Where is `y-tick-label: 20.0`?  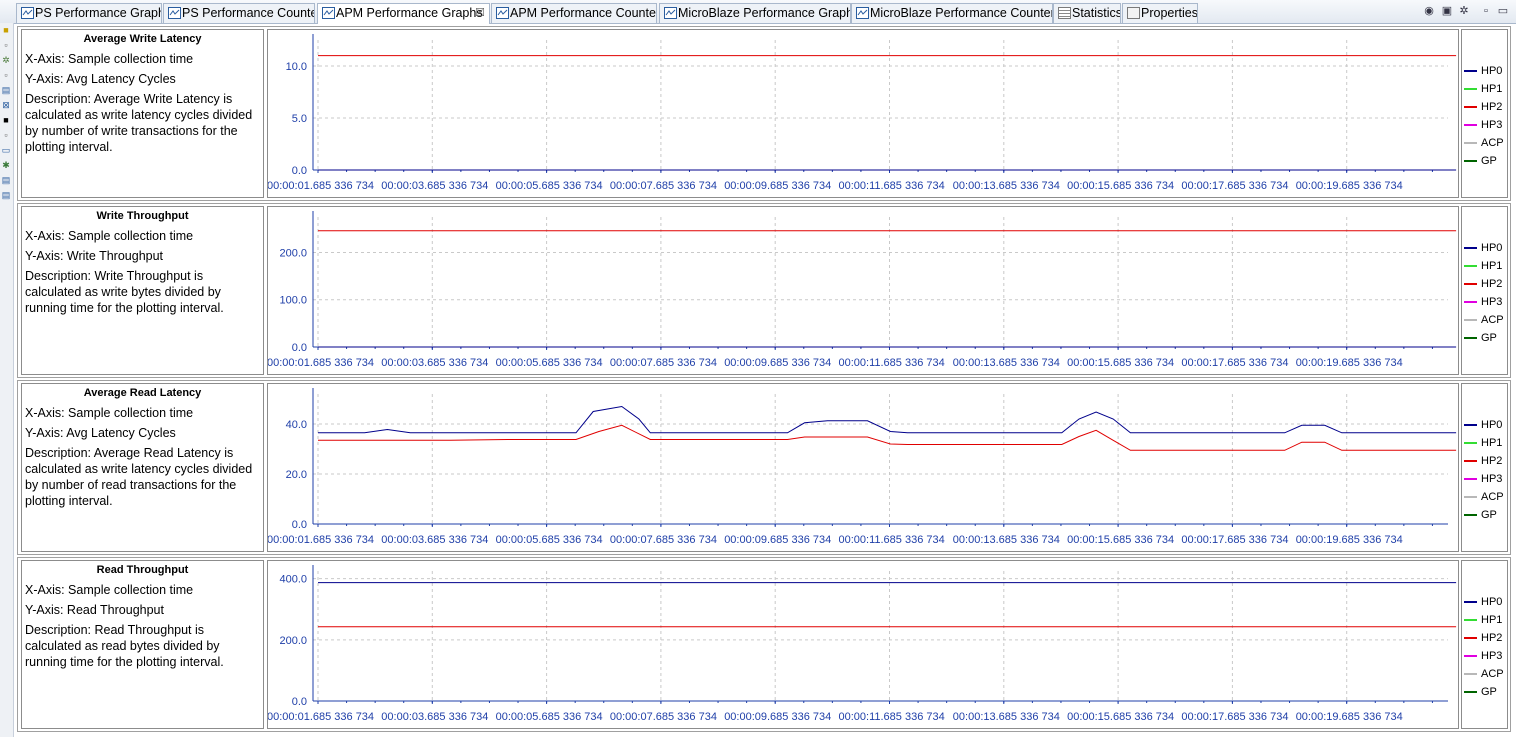
y-tick-label: 20.0 is located at coordinates (296, 475).